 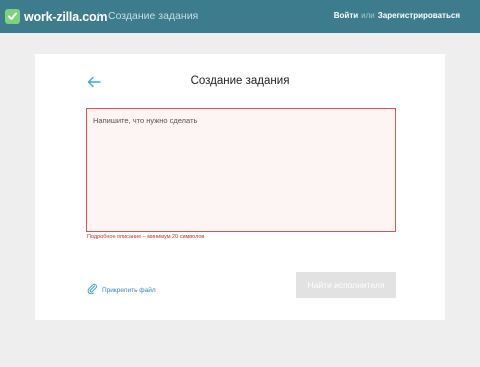 I want to click on check-icon, so click(x=12, y=16).